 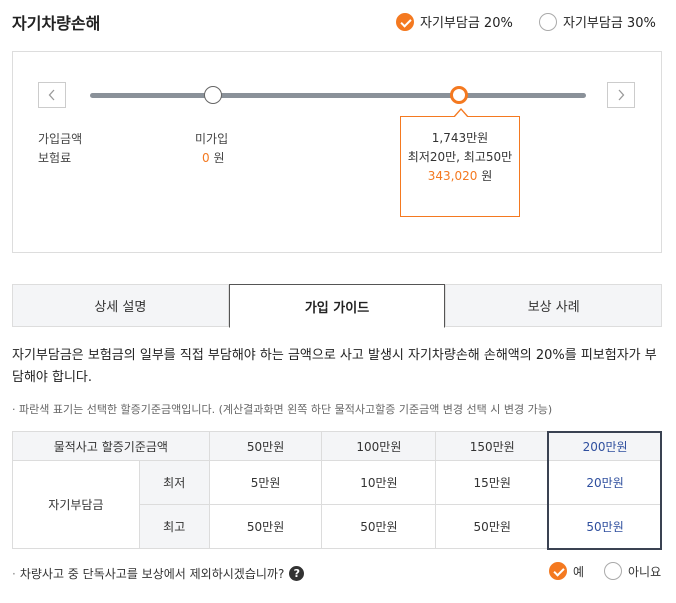 What do you see at coordinates (120, 305) in the screenshot?
I see `tab-details: 상세 설명` at bounding box center [120, 305].